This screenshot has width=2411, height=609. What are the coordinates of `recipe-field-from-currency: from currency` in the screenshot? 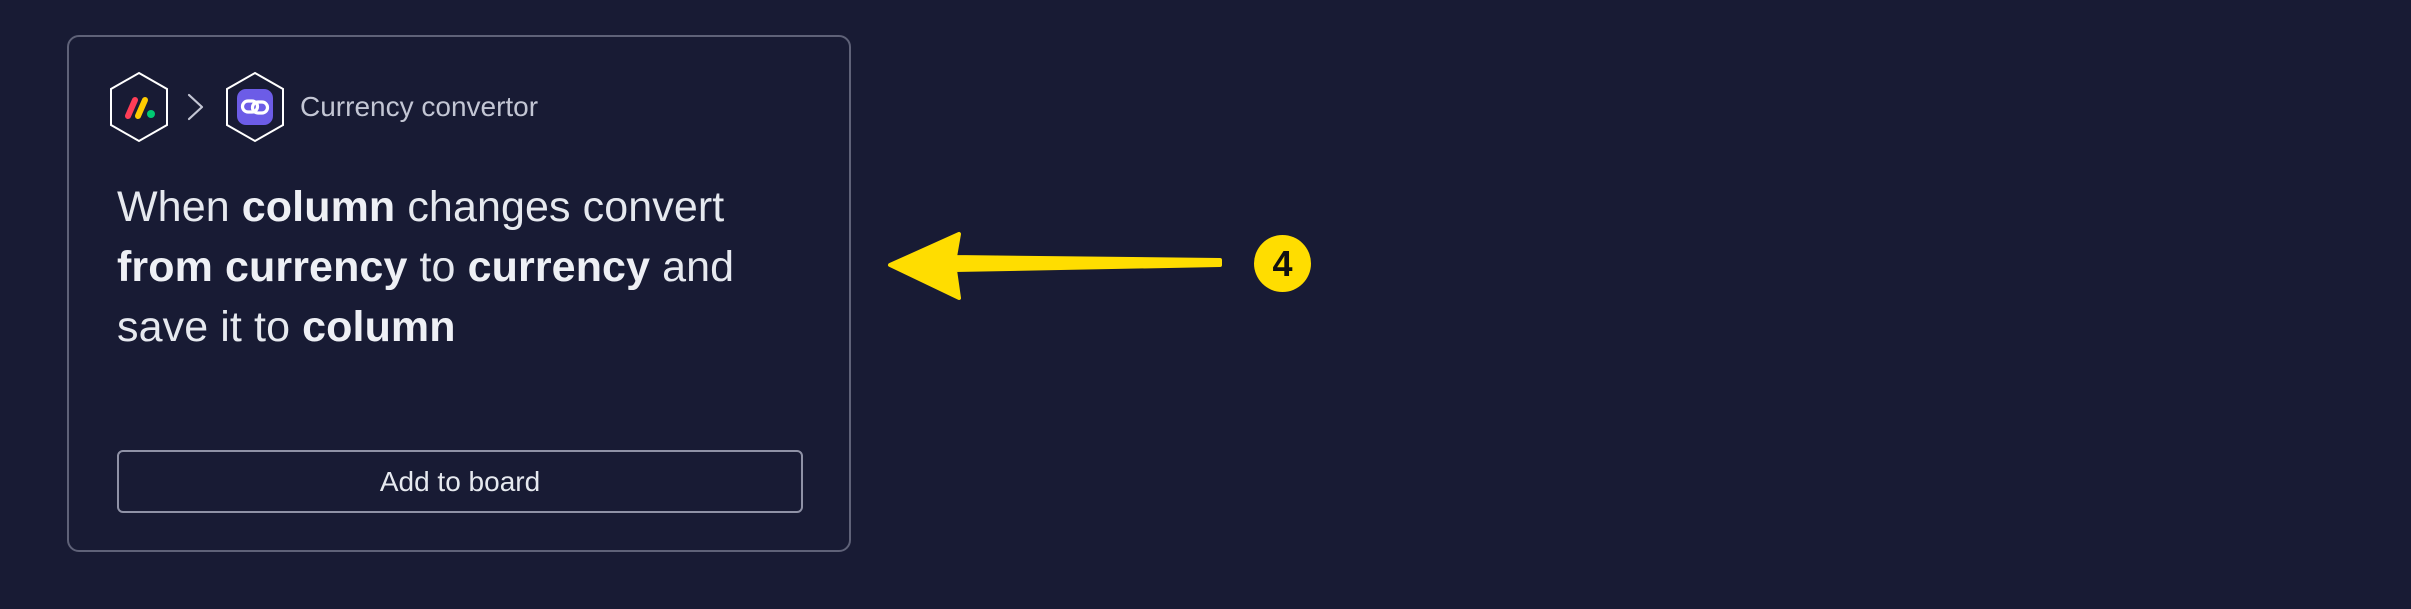 It's located at (262, 267).